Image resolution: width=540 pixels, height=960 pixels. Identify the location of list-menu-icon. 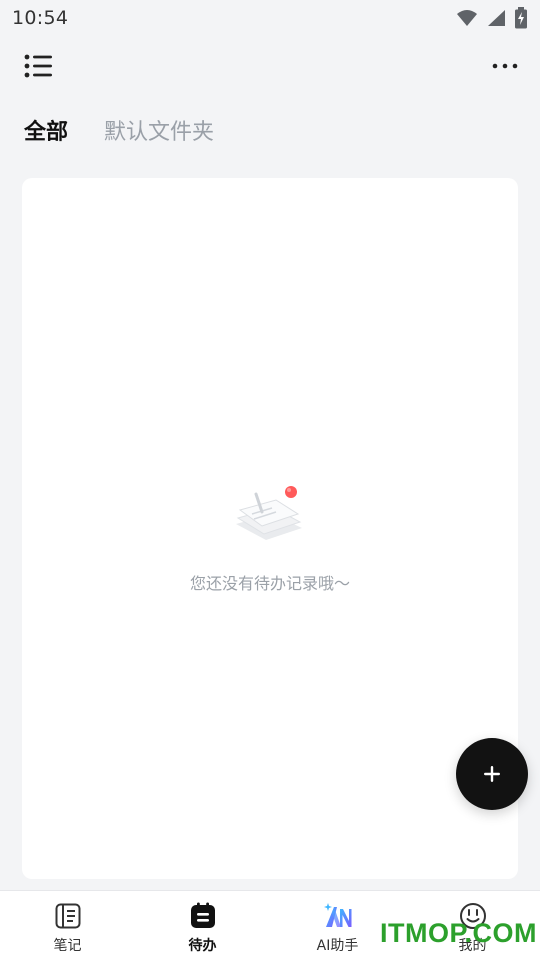
(38, 66).